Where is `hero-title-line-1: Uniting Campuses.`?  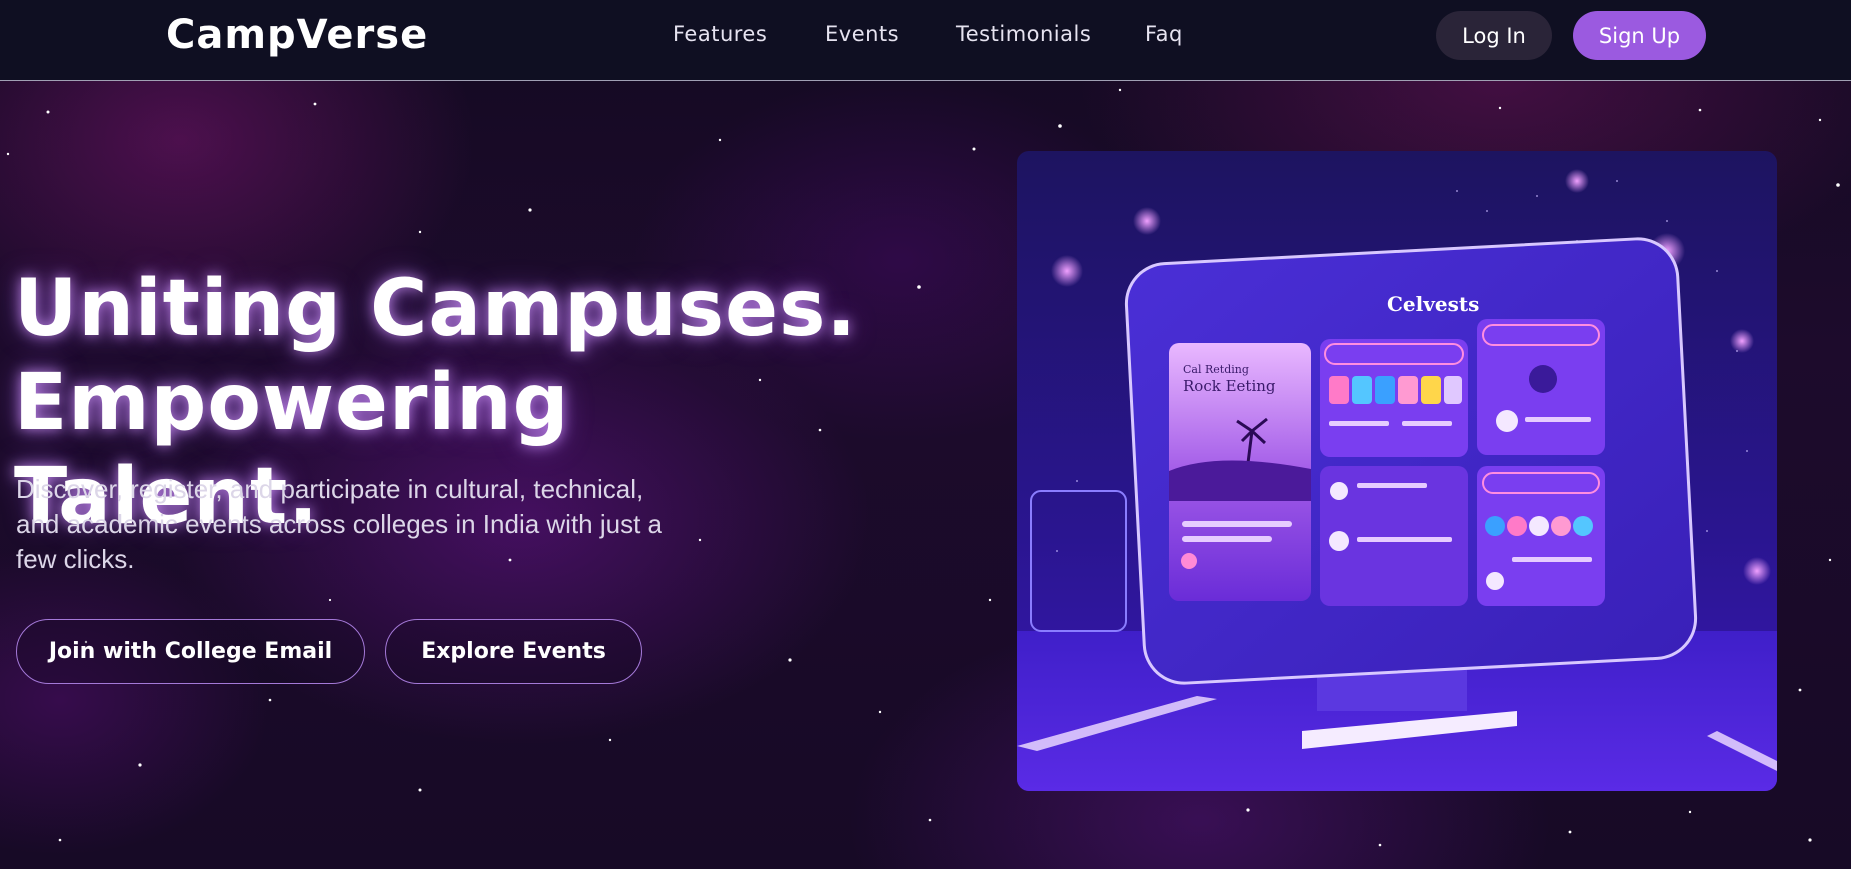
hero-title-line-1: Uniting Campuses. is located at coordinates (436, 309).